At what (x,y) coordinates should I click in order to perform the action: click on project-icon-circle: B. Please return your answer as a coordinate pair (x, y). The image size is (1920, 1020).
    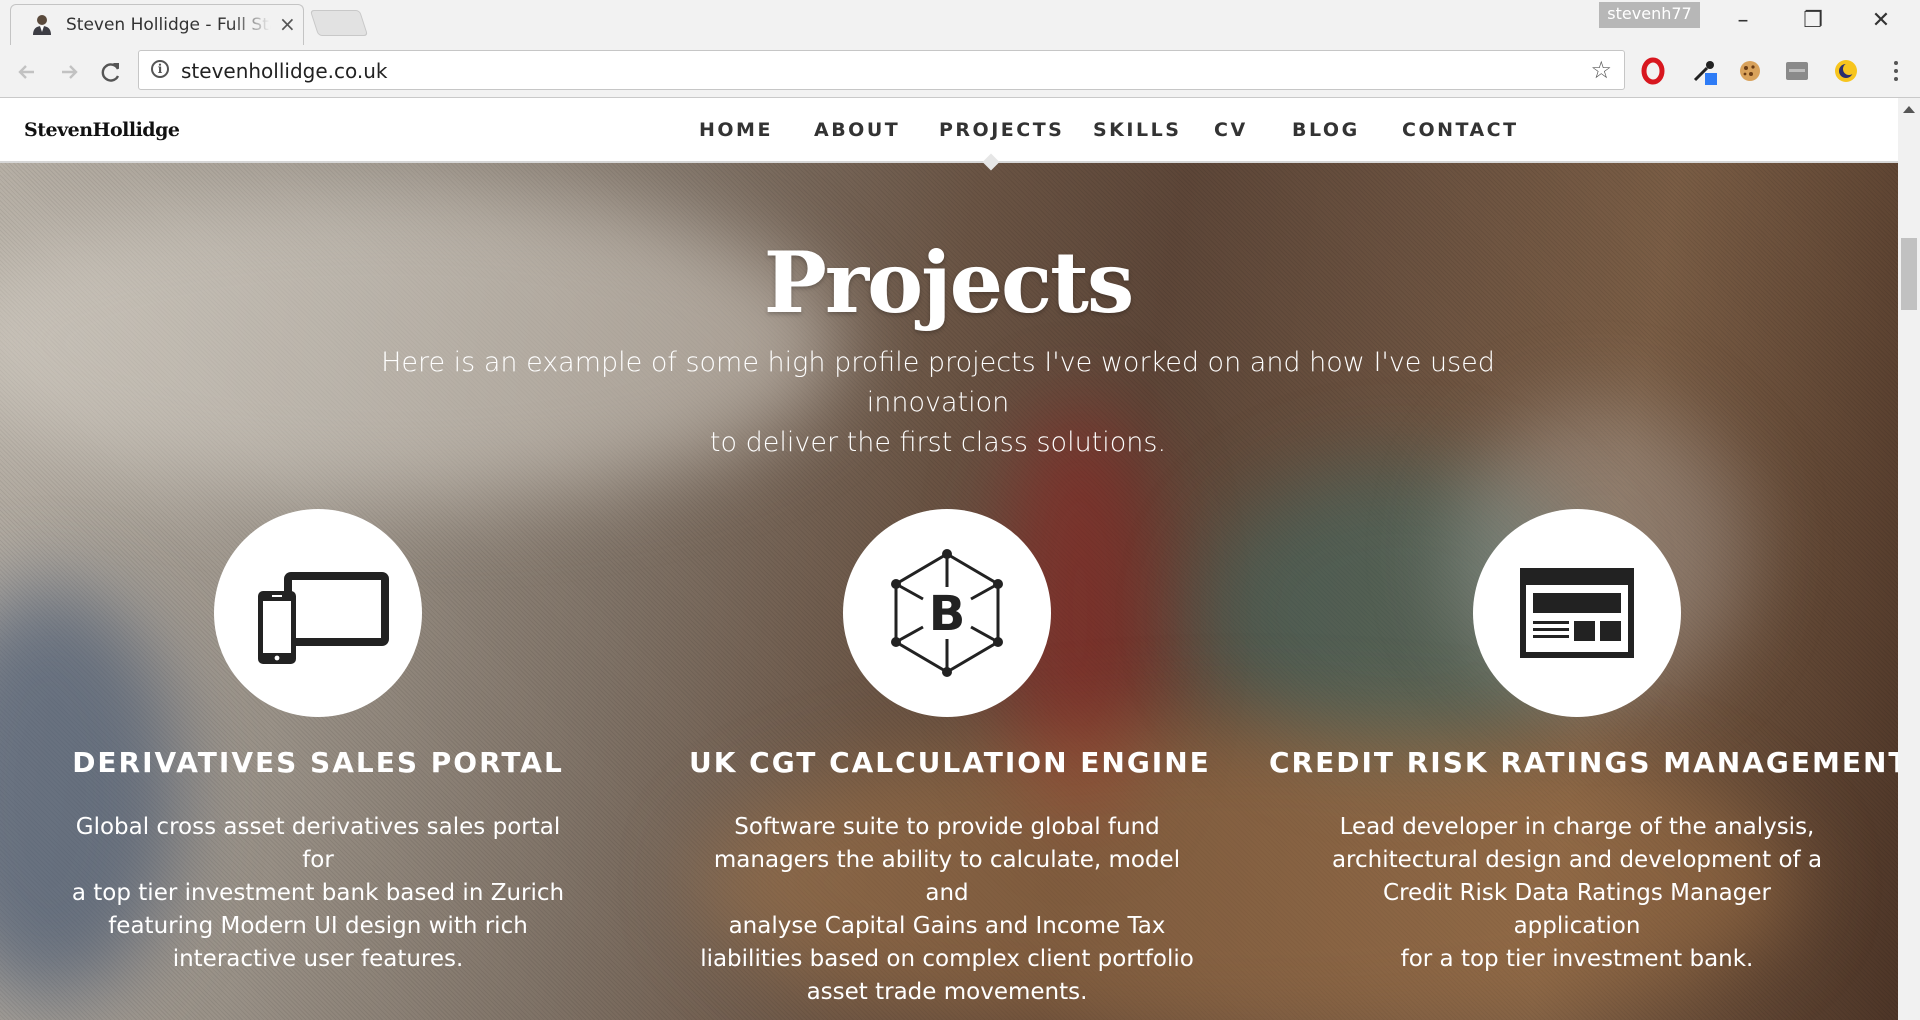
    Looking at the image, I should click on (947, 613).